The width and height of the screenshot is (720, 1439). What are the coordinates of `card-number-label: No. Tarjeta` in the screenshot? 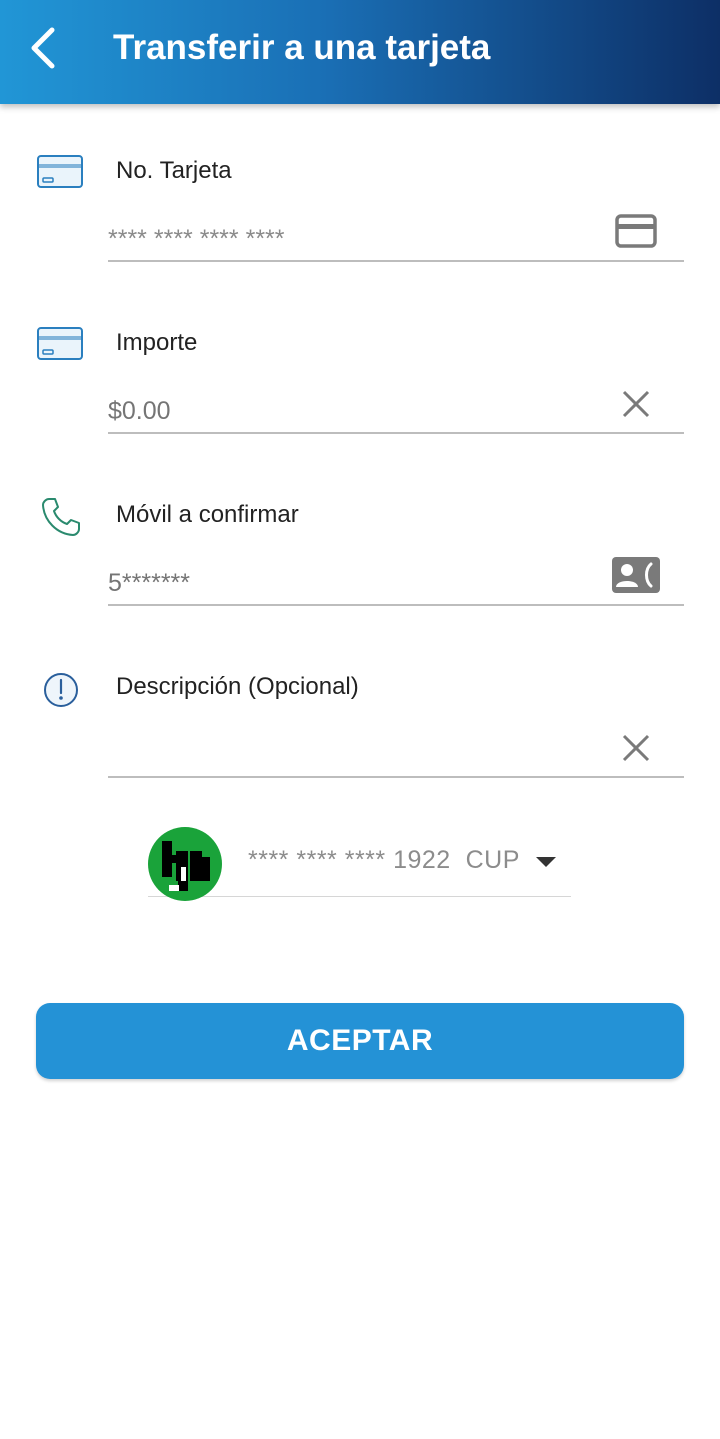 It's located at (174, 170).